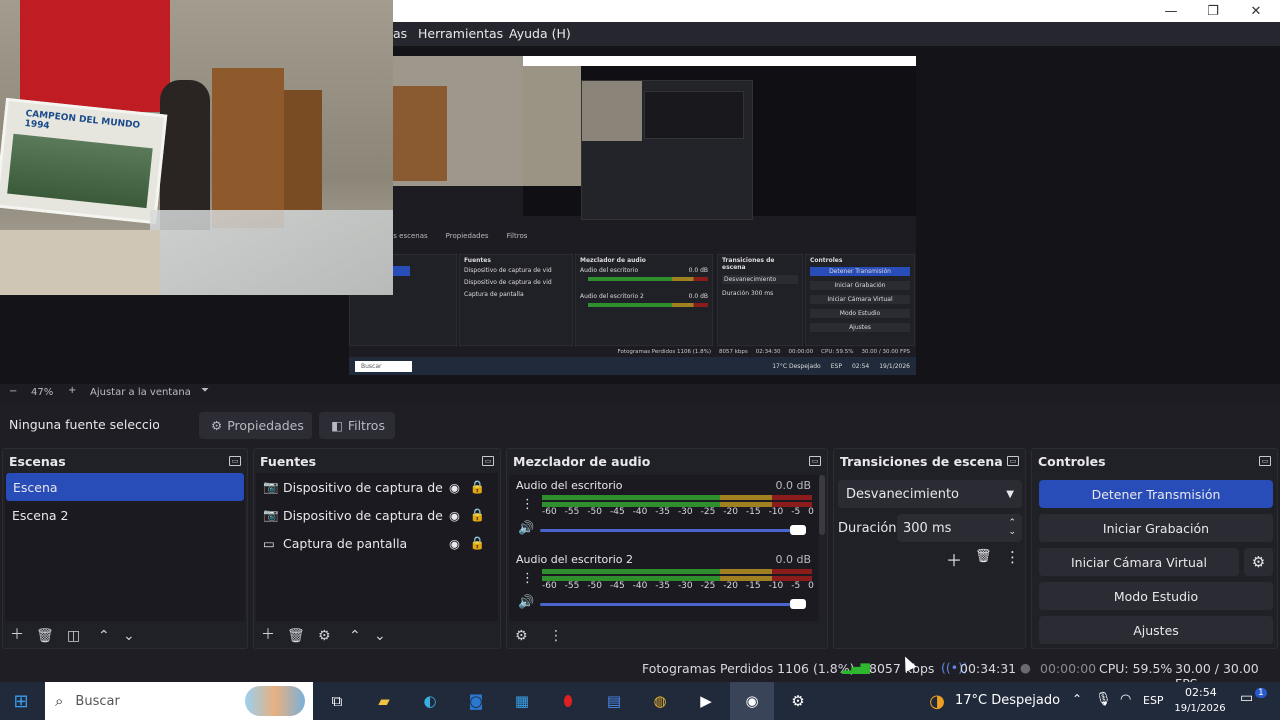  I want to click on settings-button: Ajustes, so click(1156, 630).